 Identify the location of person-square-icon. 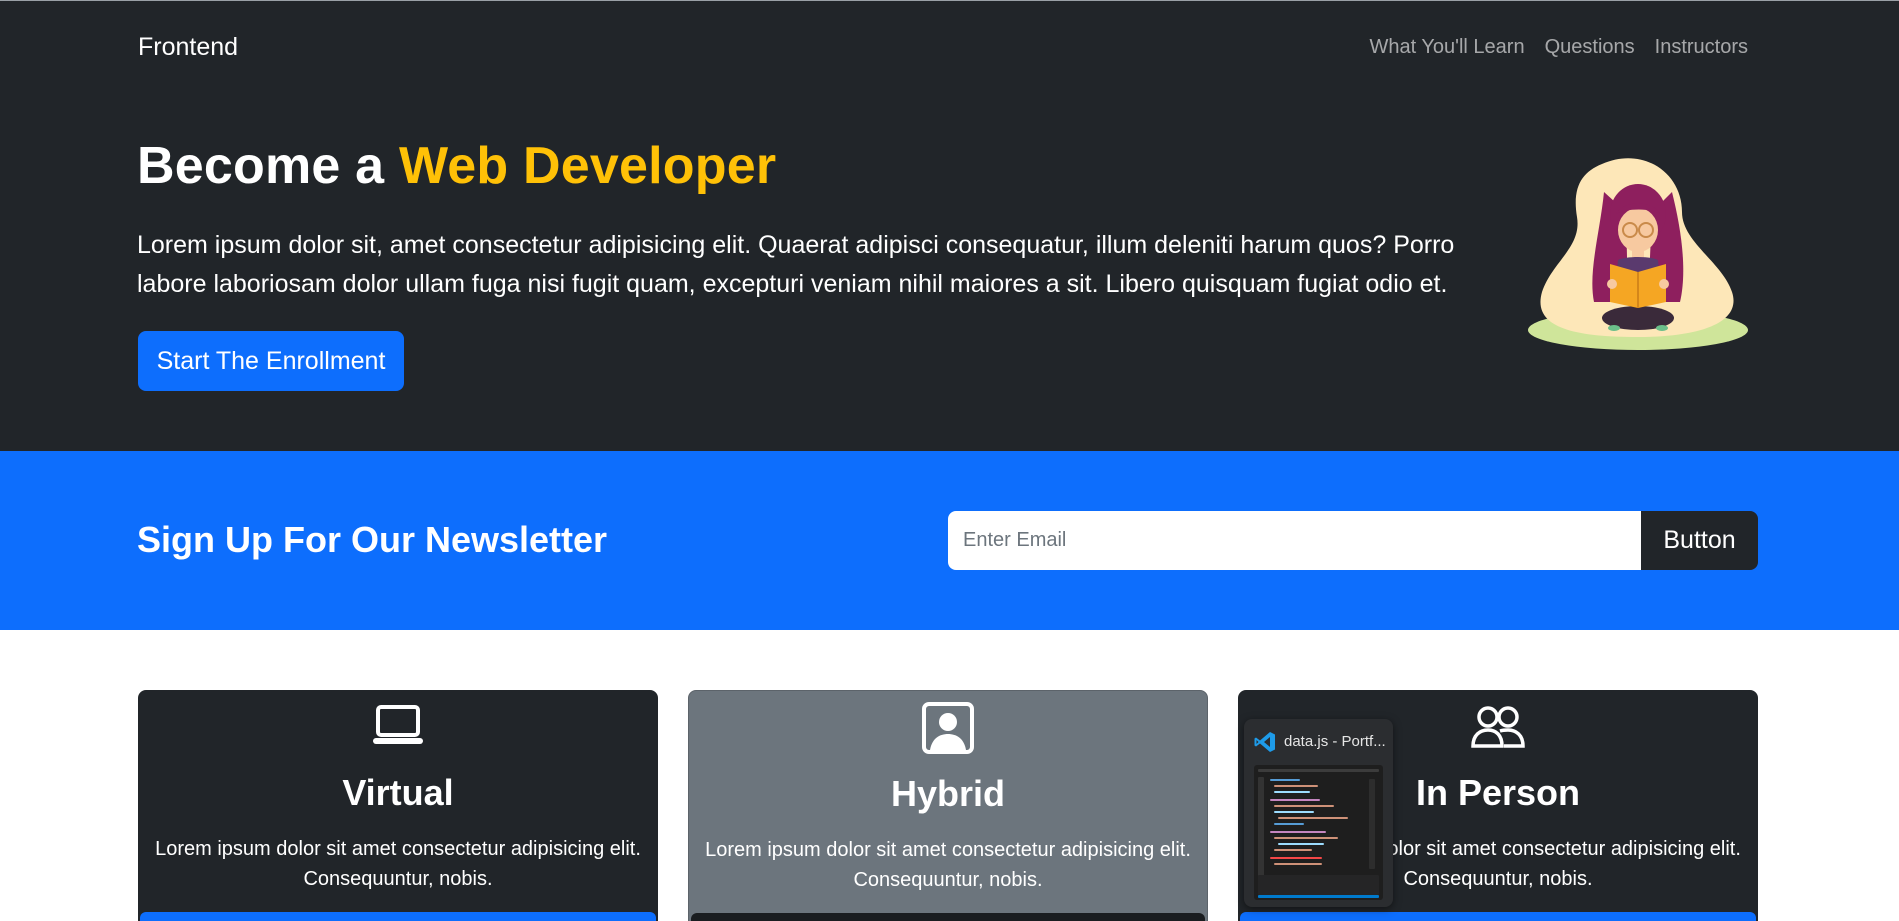
(948, 729).